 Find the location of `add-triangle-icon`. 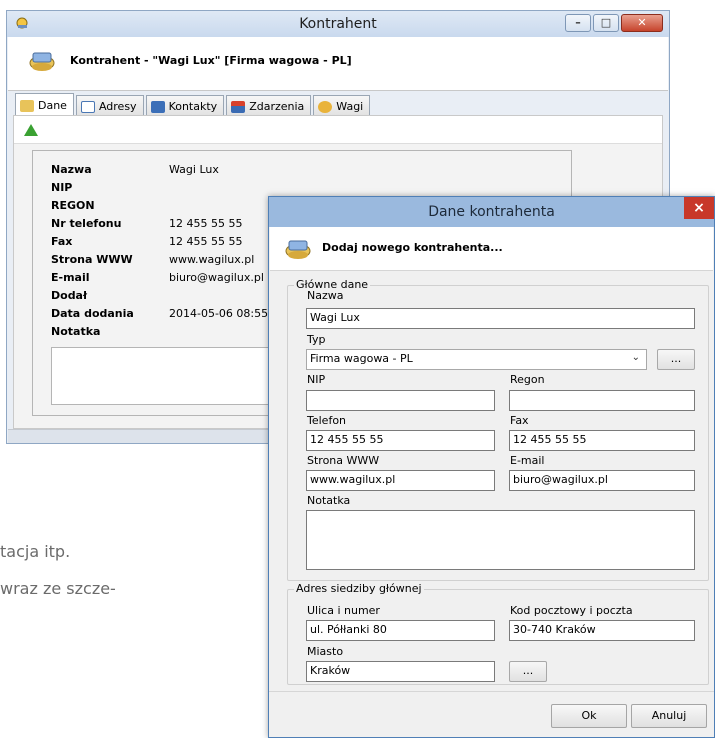

add-triangle-icon is located at coordinates (31, 130).